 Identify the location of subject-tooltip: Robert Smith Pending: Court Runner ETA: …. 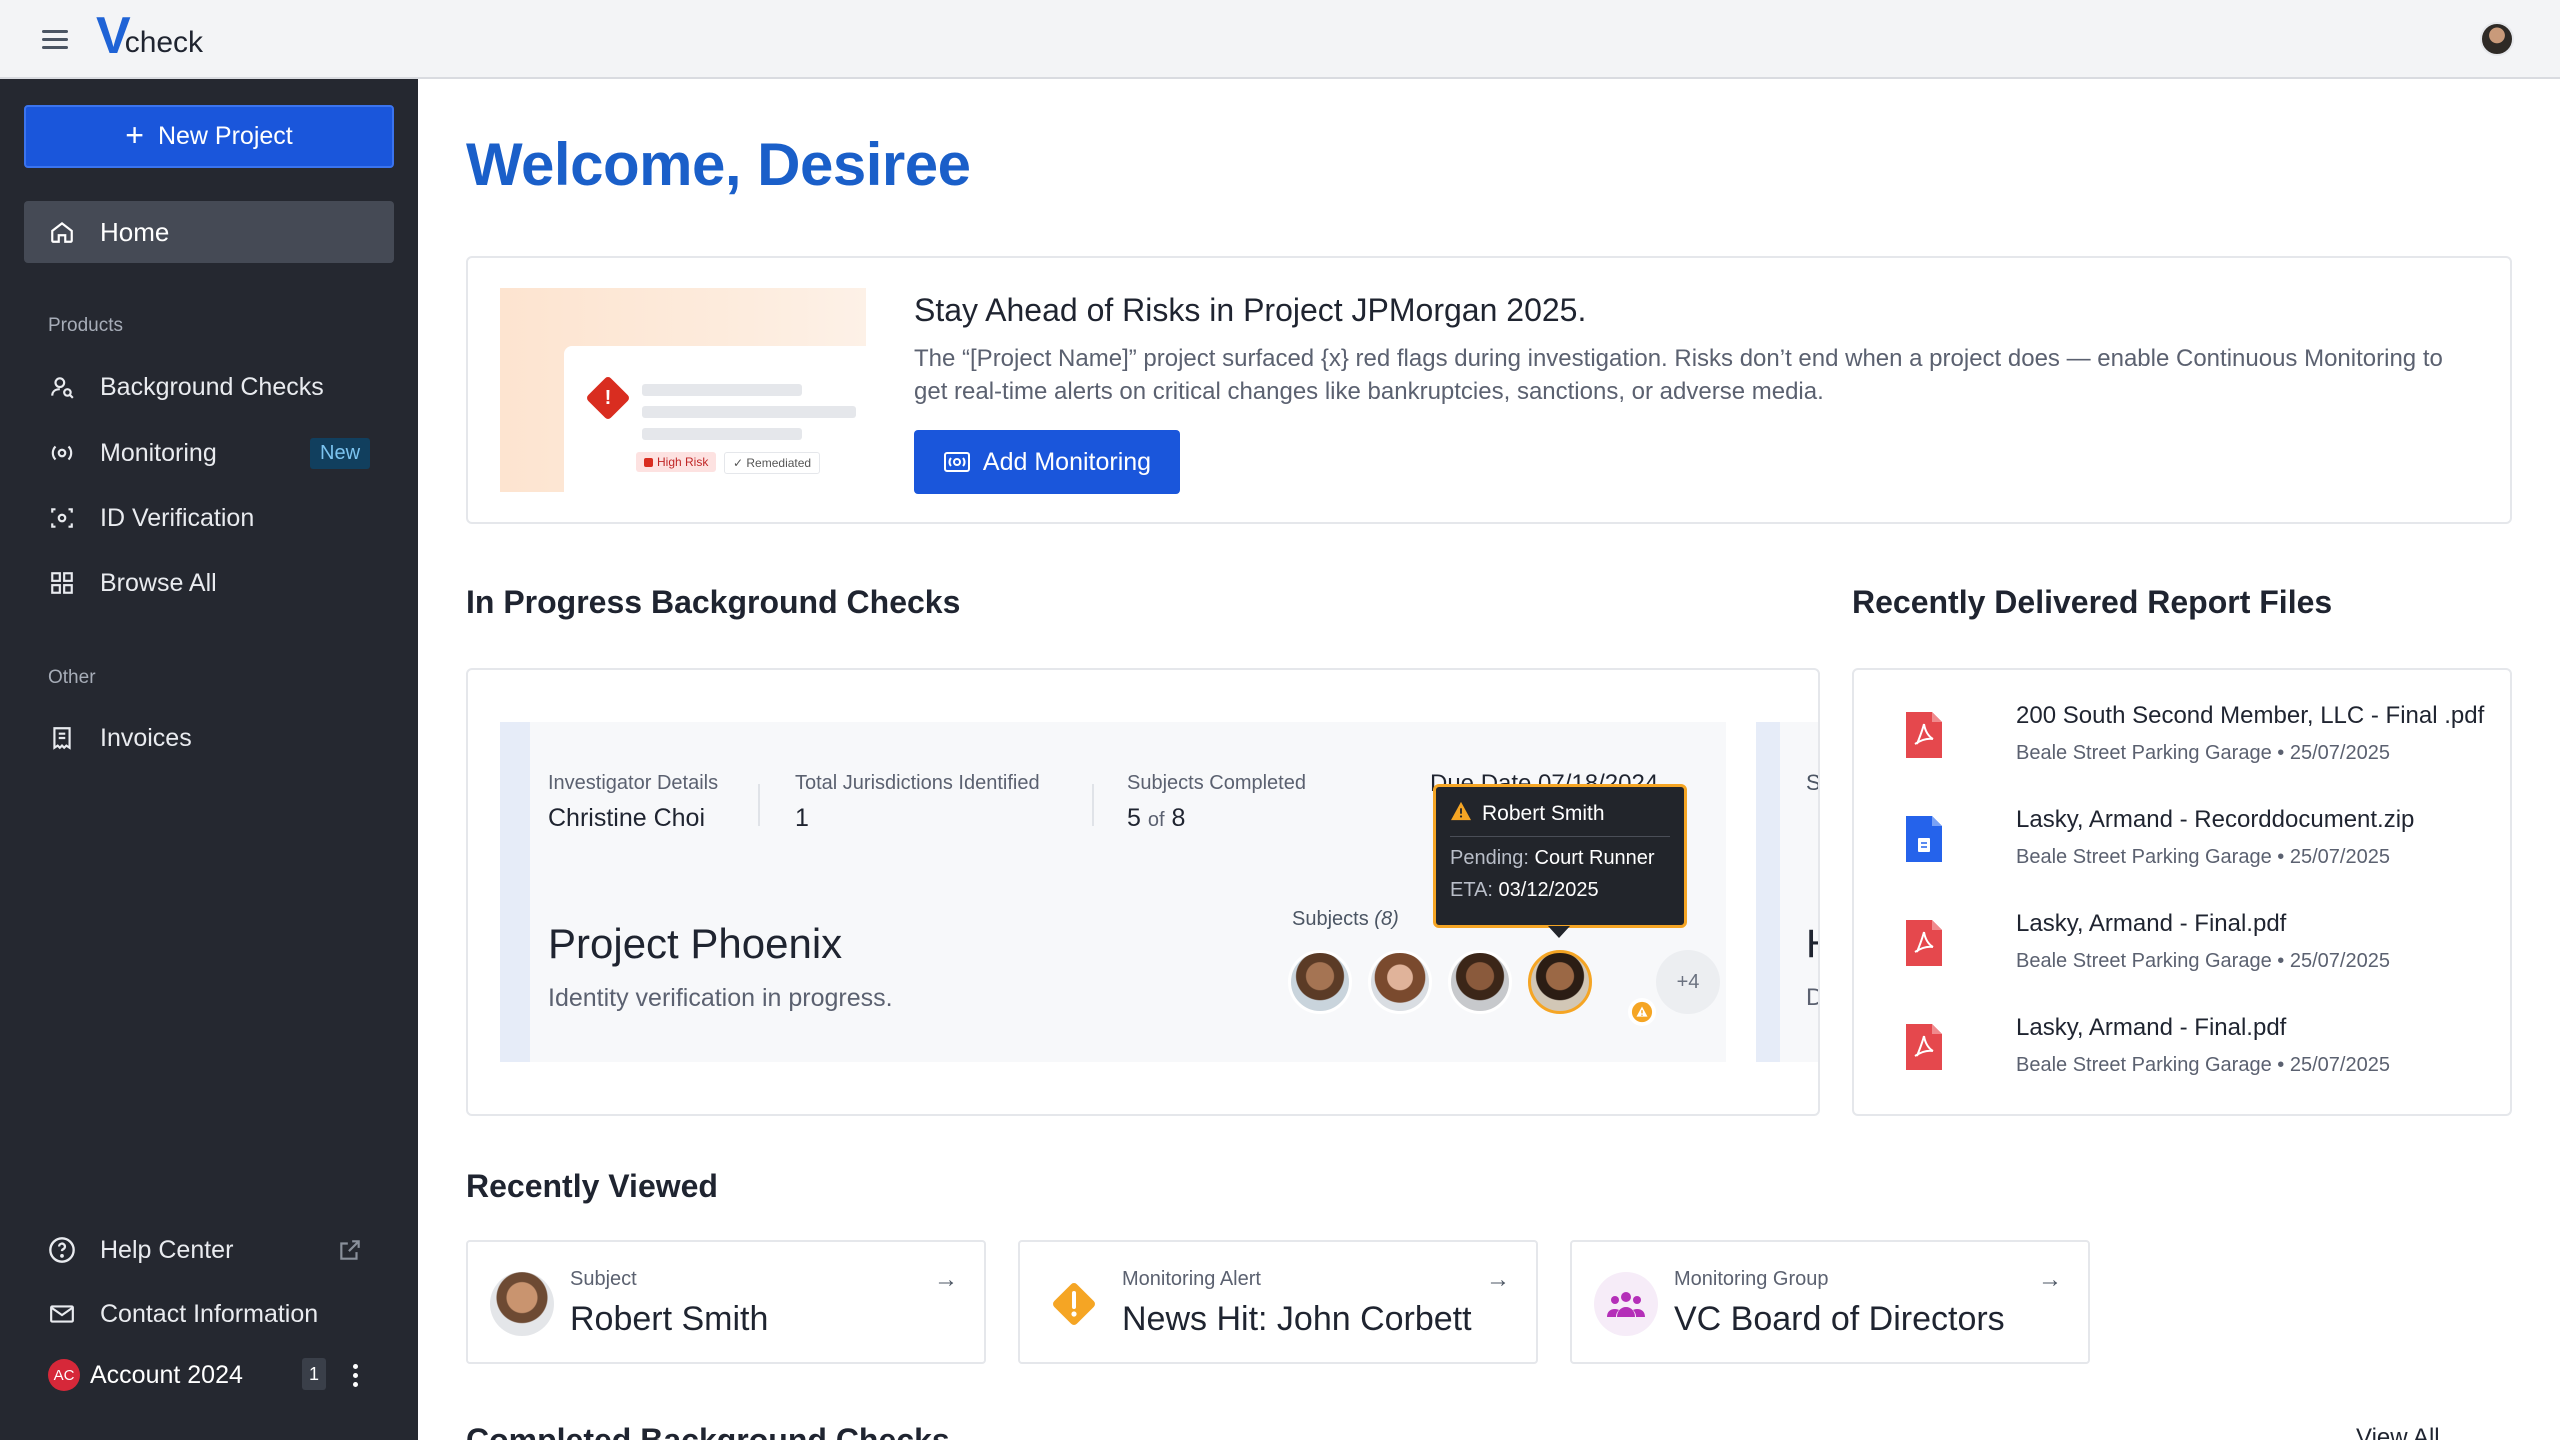
(1560, 861).